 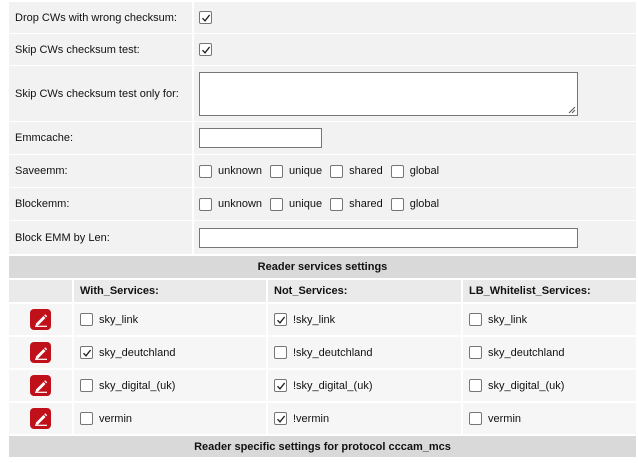 What do you see at coordinates (101, 93) in the screenshot?
I see `skip-only-for-label: Skip CWs checksum test only for:` at bounding box center [101, 93].